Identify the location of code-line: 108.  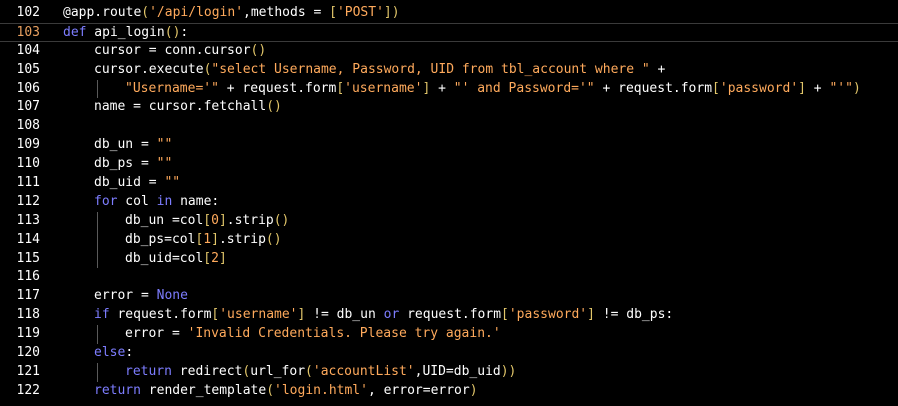
(449, 126).